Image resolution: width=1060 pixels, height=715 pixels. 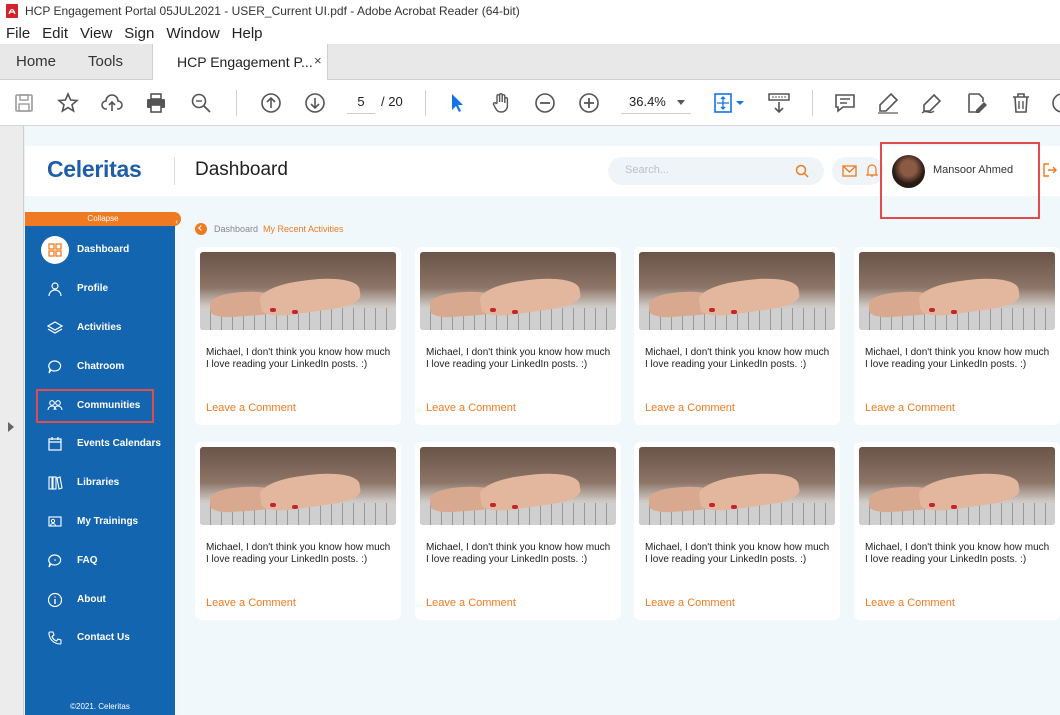 What do you see at coordinates (55, 444) in the screenshot?
I see `calendar-icon` at bounding box center [55, 444].